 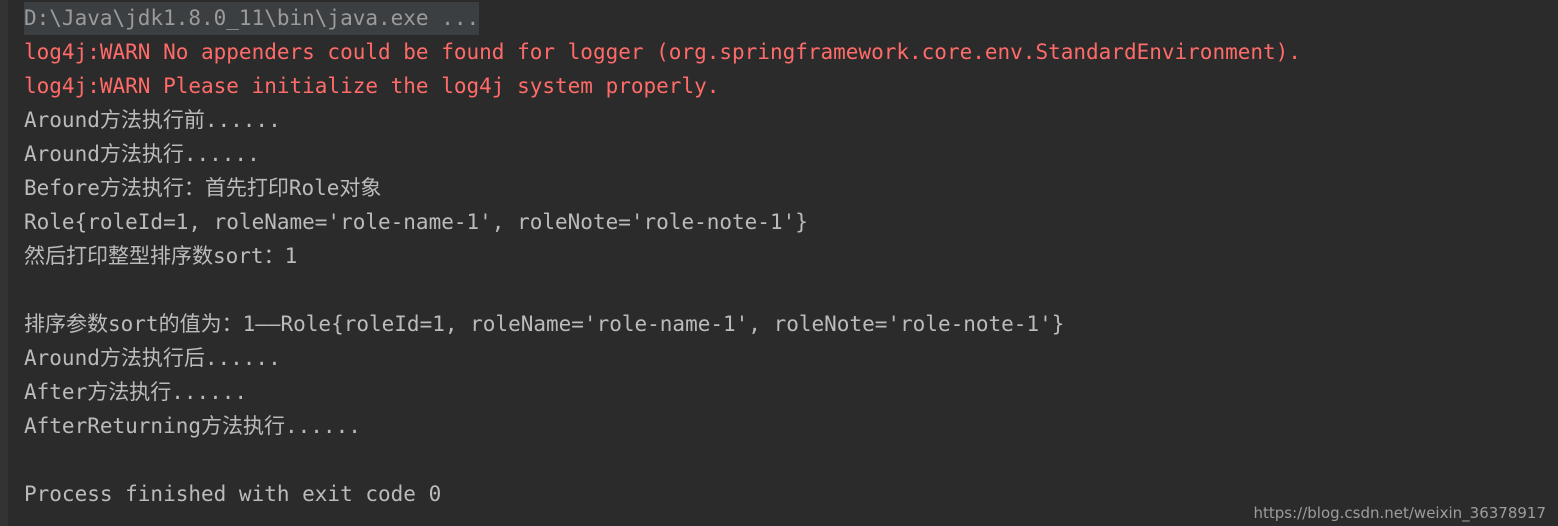 What do you see at coordinates (203, 188) in the screenshot?
I see `console-line-before-advice: Before方法执行：首先打印Role对象` at bounding box center [203, 188].